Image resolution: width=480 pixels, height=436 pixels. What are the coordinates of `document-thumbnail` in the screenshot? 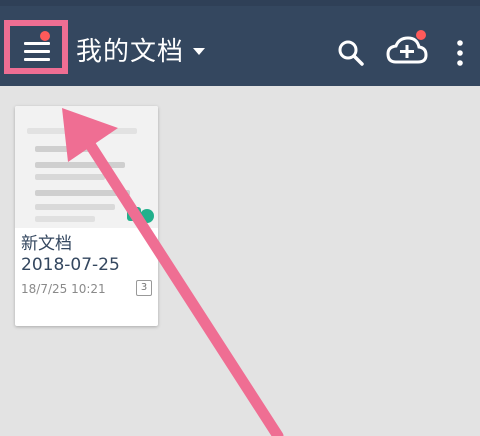 It's located at (86, 167).